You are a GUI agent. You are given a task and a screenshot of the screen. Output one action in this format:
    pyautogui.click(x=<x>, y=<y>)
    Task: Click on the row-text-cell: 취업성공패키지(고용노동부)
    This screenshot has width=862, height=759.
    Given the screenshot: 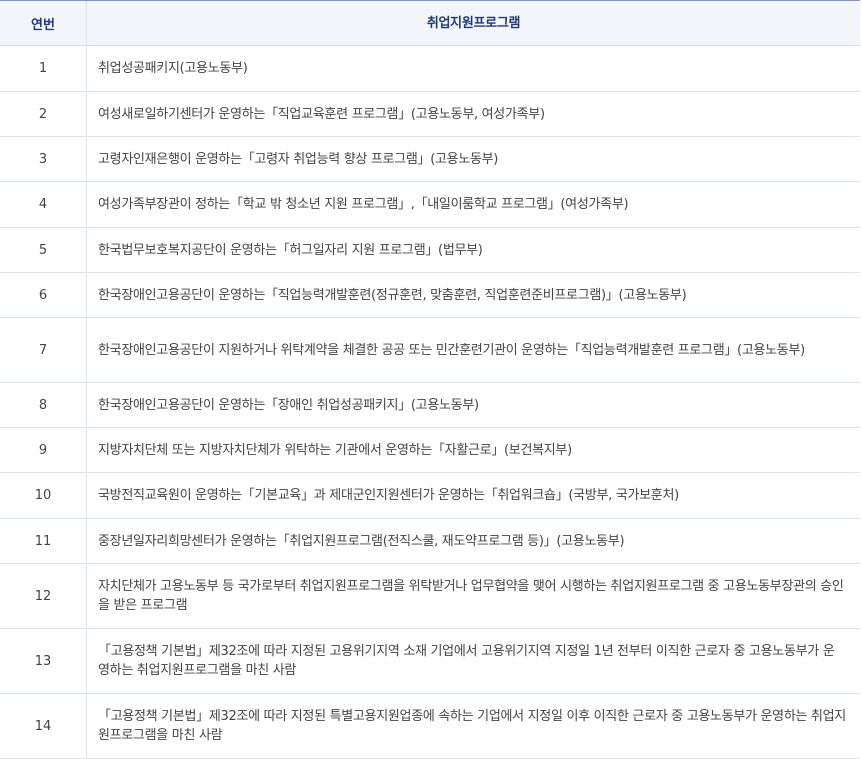 What is the action you would take?
    pyautogui.click(x=473, y=68)
    